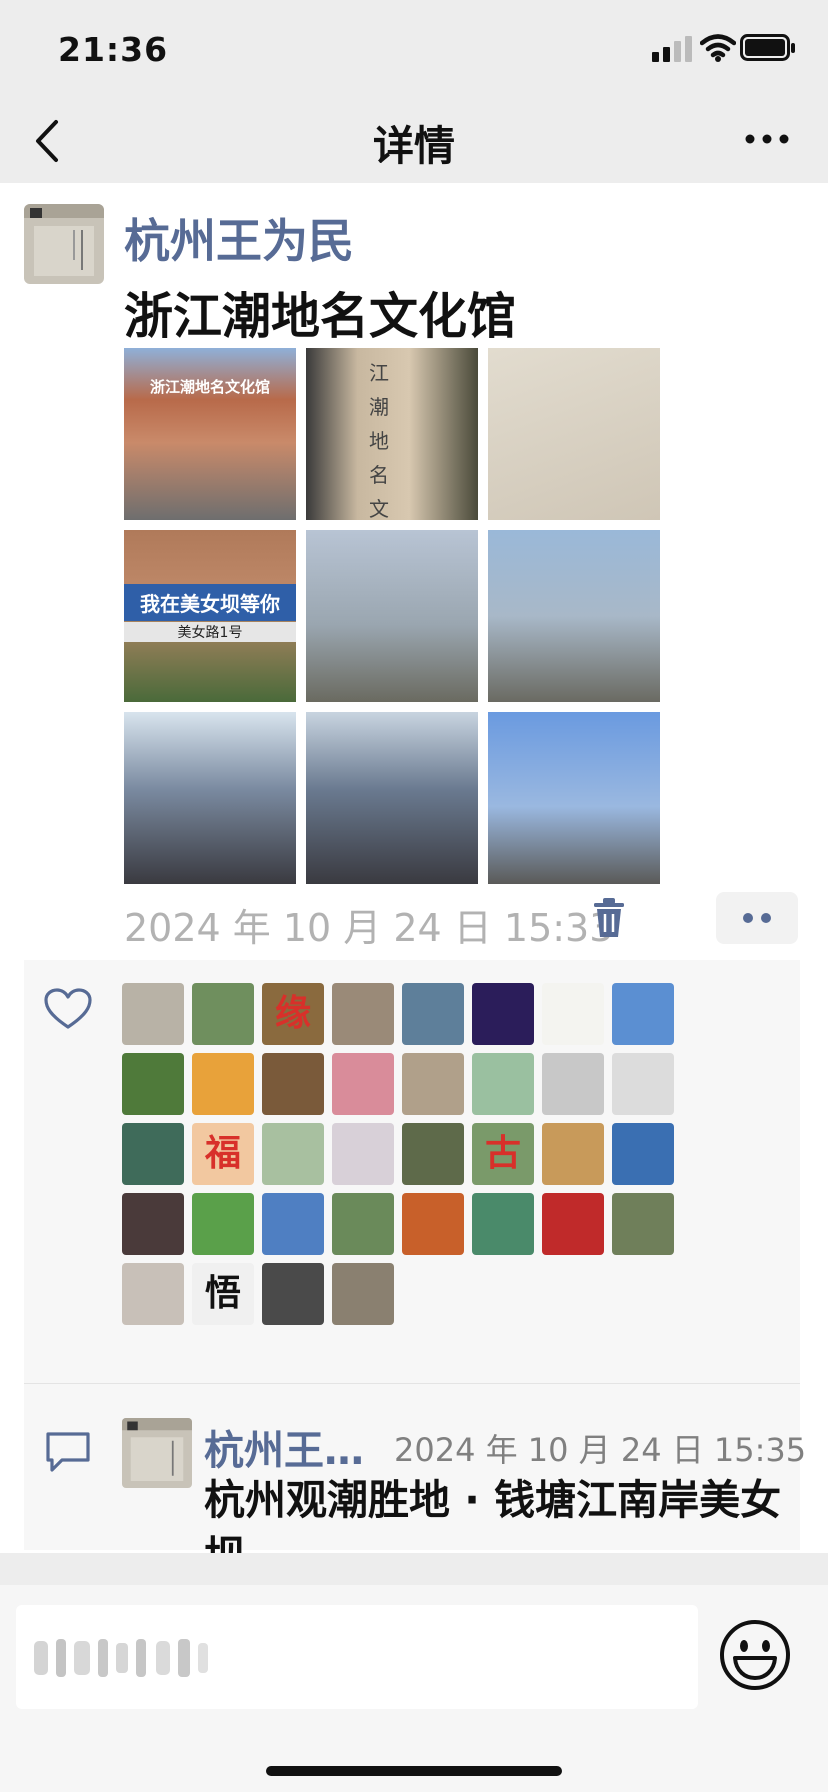 This screenshot has height=1792, width=828. I want to click on photo-caption-secondary: 美女路1号, so click(210, 632).